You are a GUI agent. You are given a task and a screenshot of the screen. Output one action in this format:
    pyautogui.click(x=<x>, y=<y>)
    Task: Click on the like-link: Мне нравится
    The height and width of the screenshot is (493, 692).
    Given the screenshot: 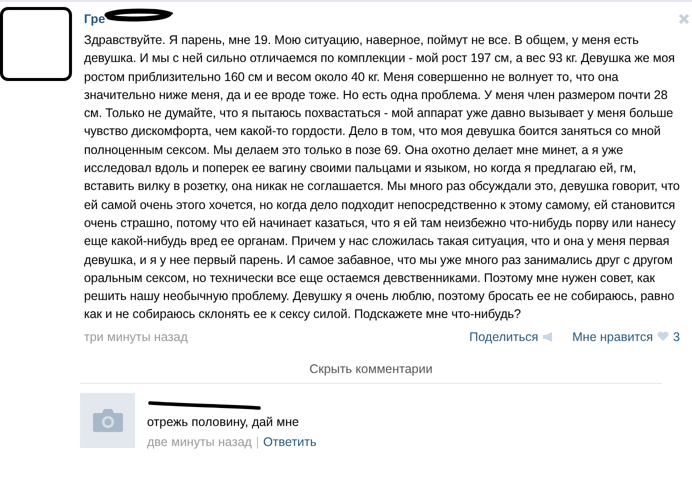 What is the action you would take?
    pyautogui.click(x=613, y=337)
    